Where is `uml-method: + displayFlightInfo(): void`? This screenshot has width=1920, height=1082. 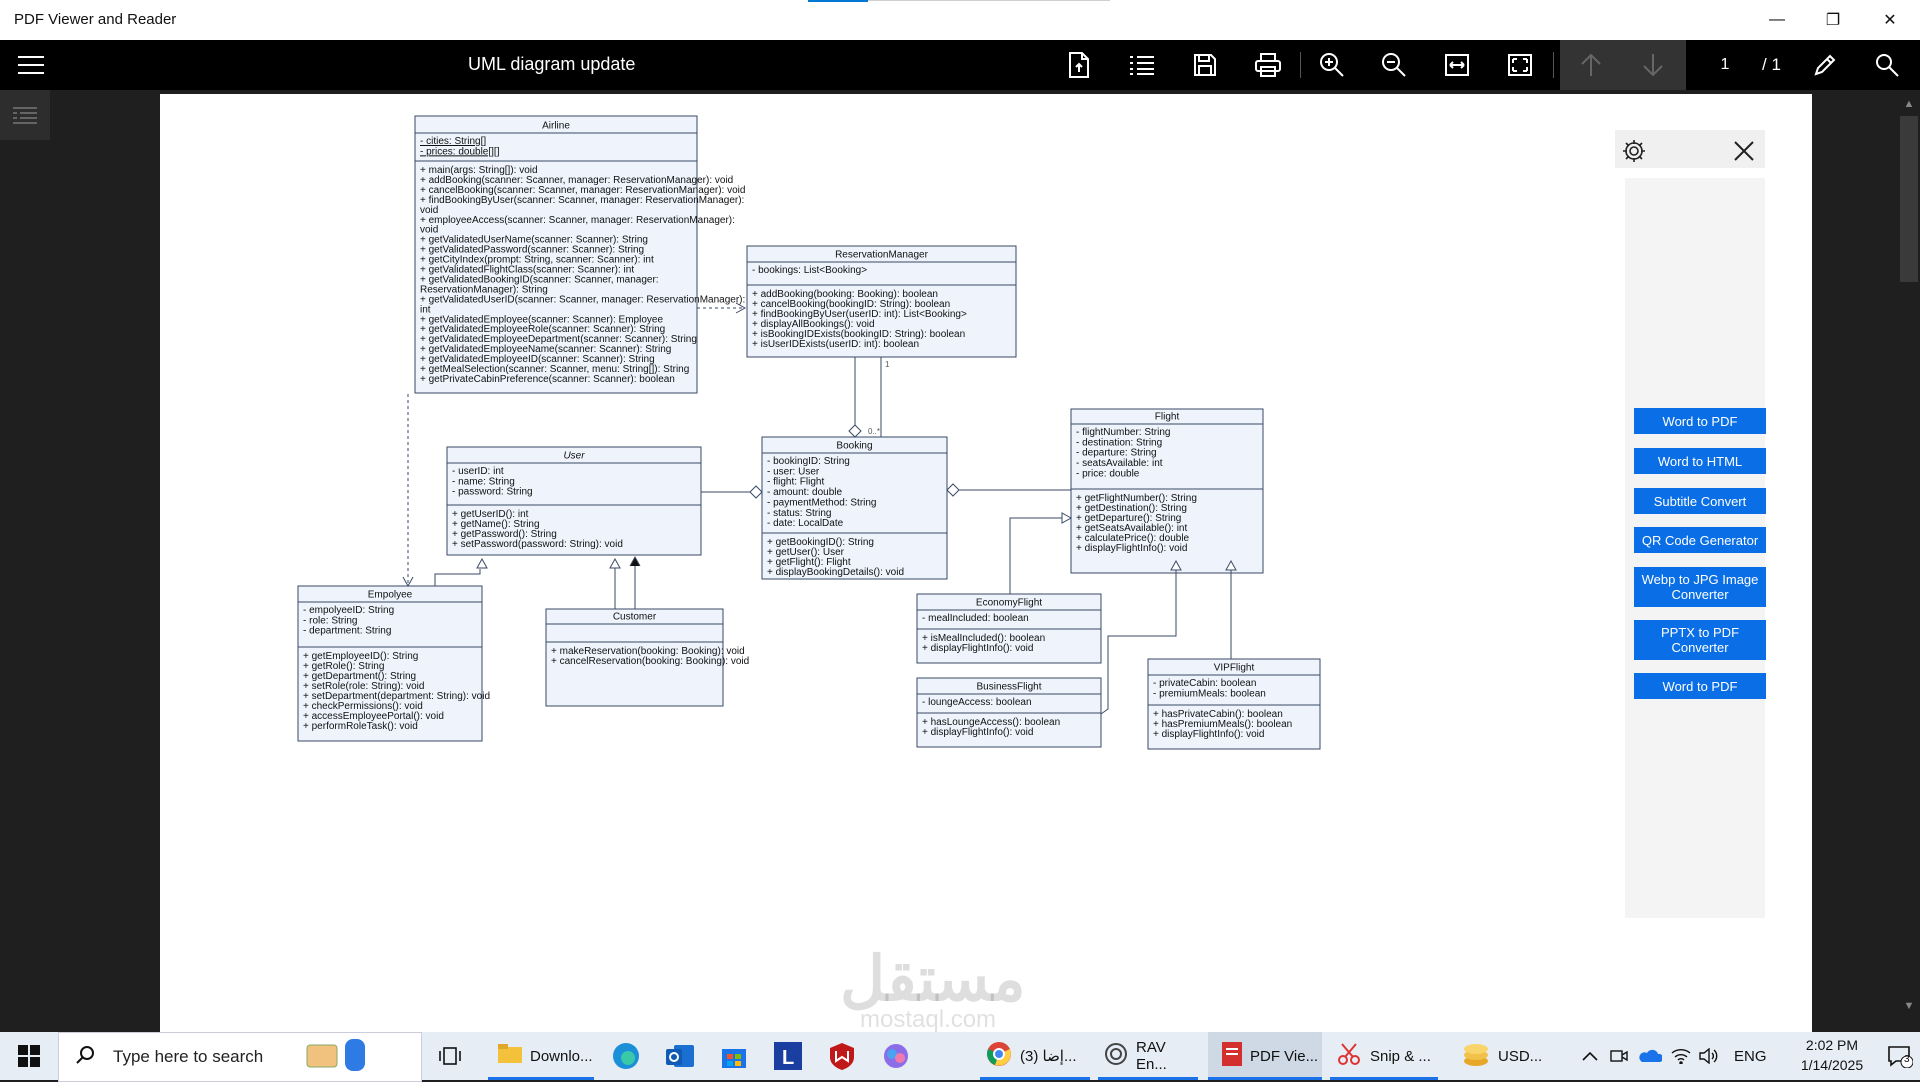
uml-method: + displayFlightInfo(): void is located at coordinates (977, 648).